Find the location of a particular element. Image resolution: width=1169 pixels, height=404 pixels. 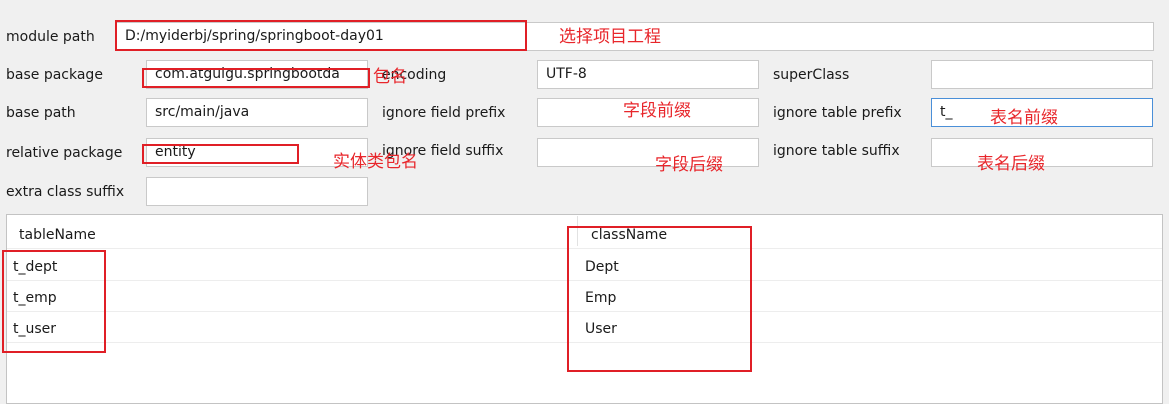

annotation-entity-package: 实体类包名 is located at coordinates (375, 162).